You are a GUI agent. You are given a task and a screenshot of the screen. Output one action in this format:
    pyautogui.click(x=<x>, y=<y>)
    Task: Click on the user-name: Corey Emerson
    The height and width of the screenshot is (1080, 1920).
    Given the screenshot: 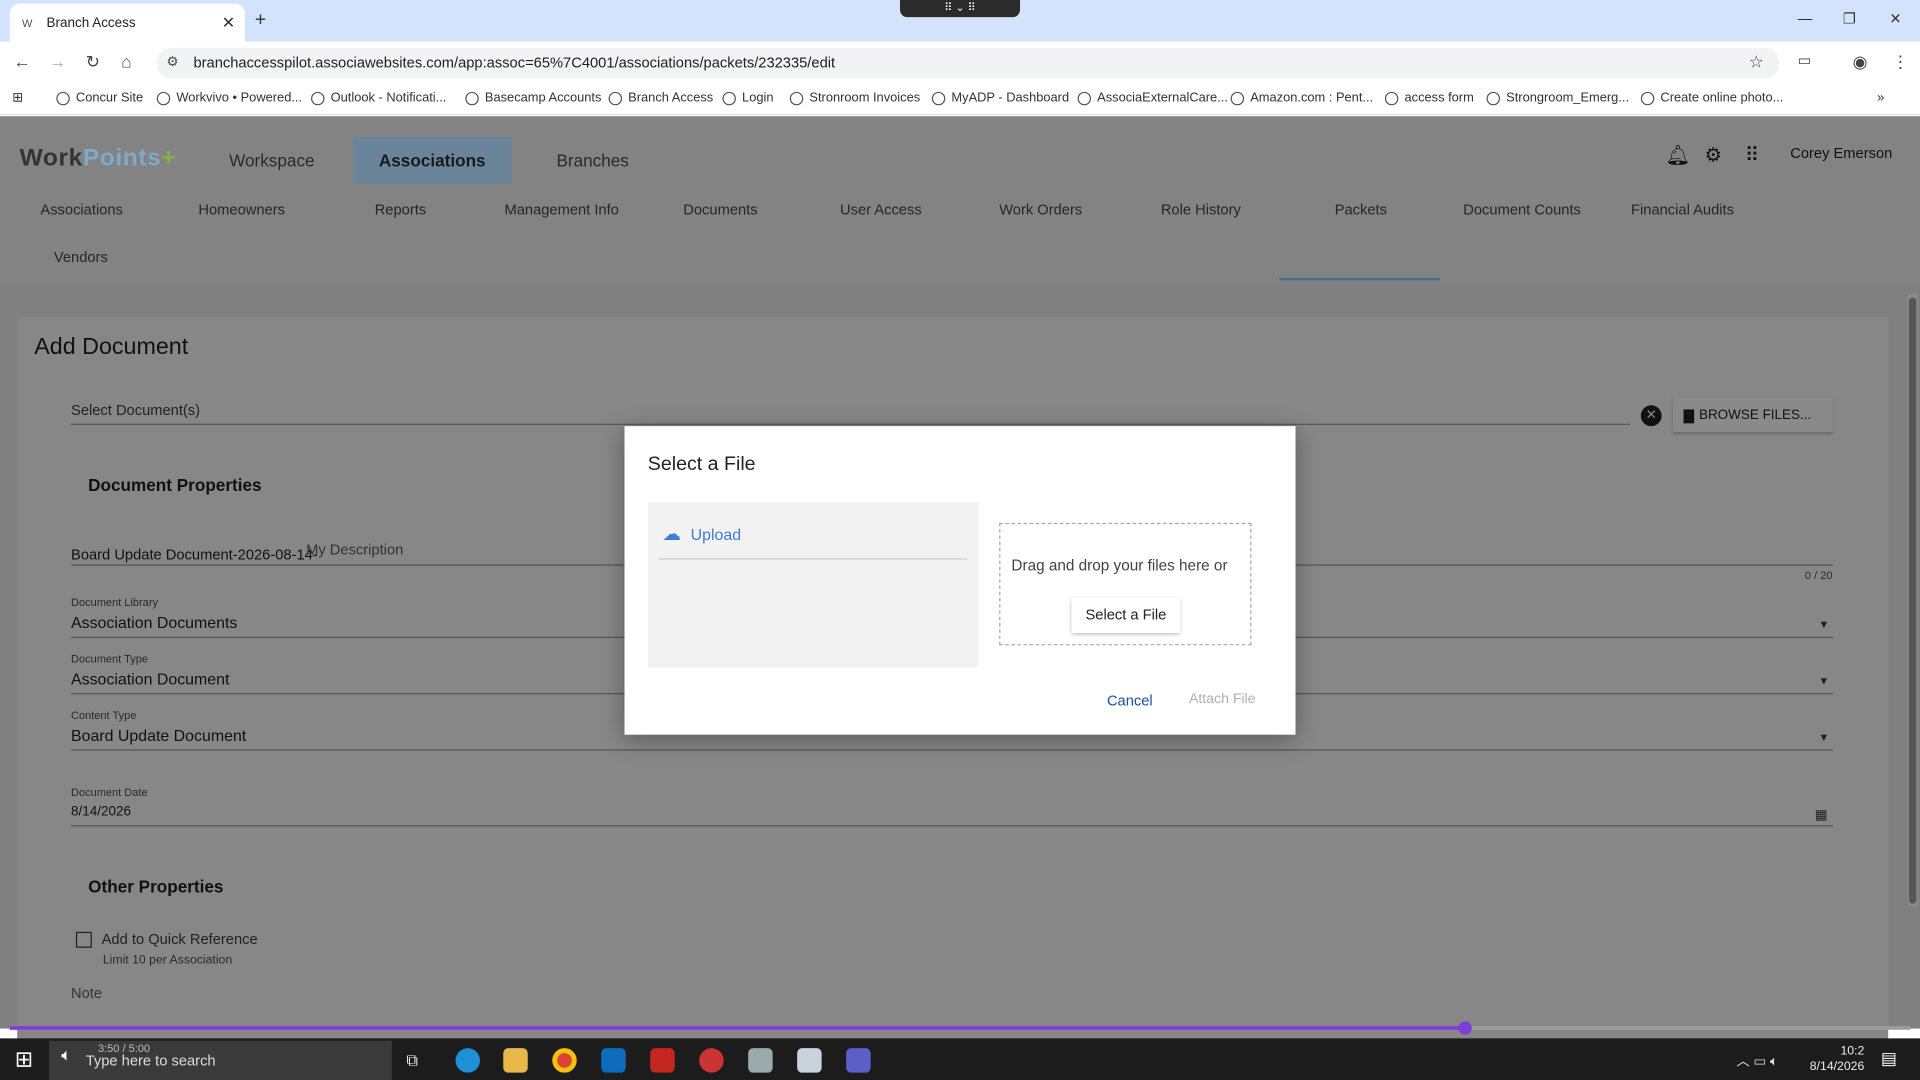 What is the action you would take?
    pyautogui.click(x=1841, y=152)
    